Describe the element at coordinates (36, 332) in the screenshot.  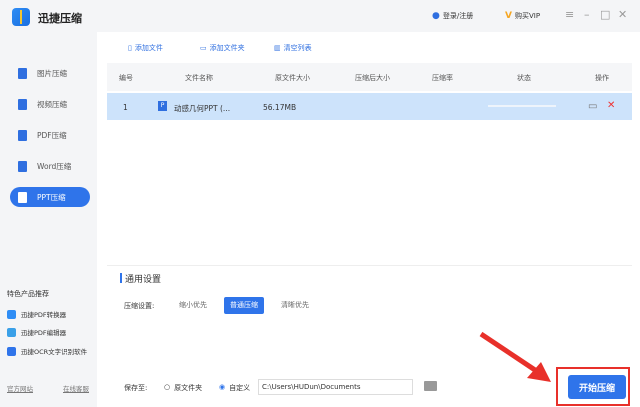
I see `promo-pdf-editor: 迅捷PDF编辑器` at that location.